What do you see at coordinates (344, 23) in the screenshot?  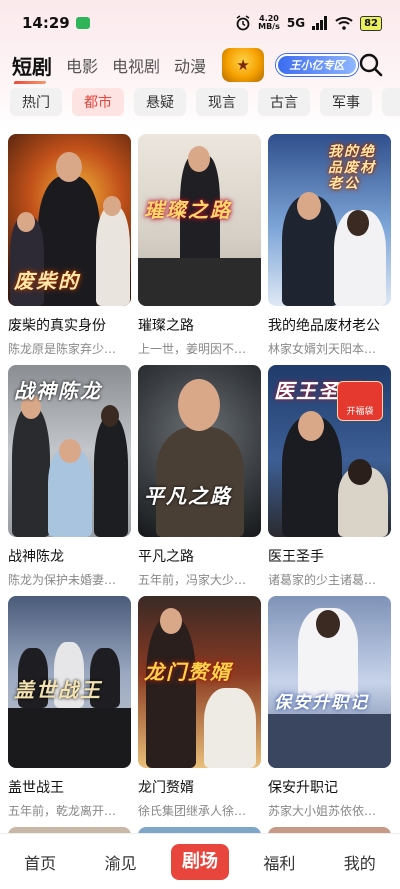 I see `wifi-icon` at bounding box center [344, 23].